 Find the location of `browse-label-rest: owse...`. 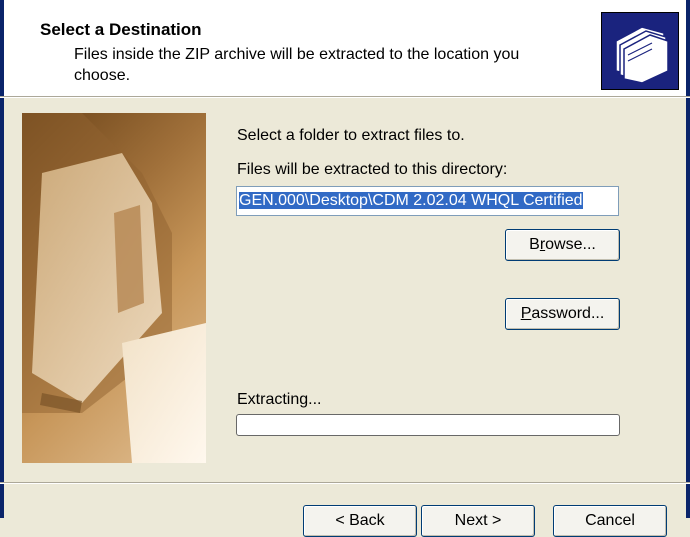

browse-label-rest: owse... is located at coordinates (570, 244).